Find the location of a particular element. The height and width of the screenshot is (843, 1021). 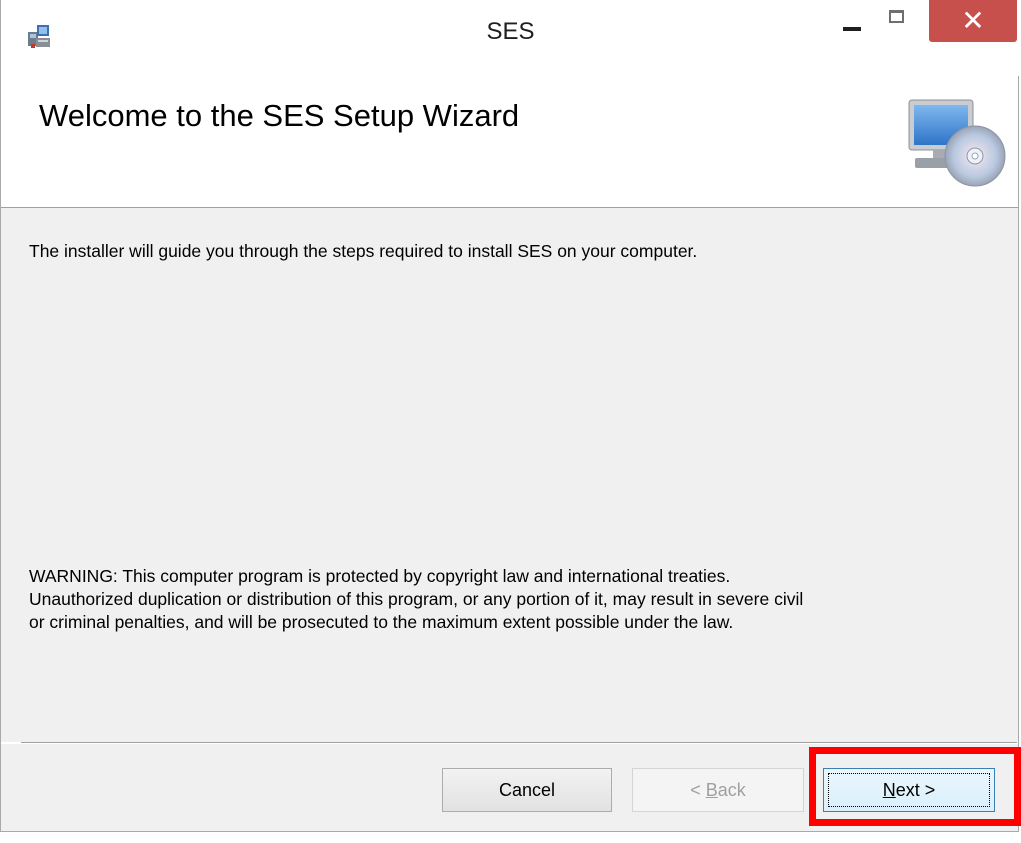

wizard-heading: Welcome to the SES Setup Wizard is located at coordinates (279, 115).